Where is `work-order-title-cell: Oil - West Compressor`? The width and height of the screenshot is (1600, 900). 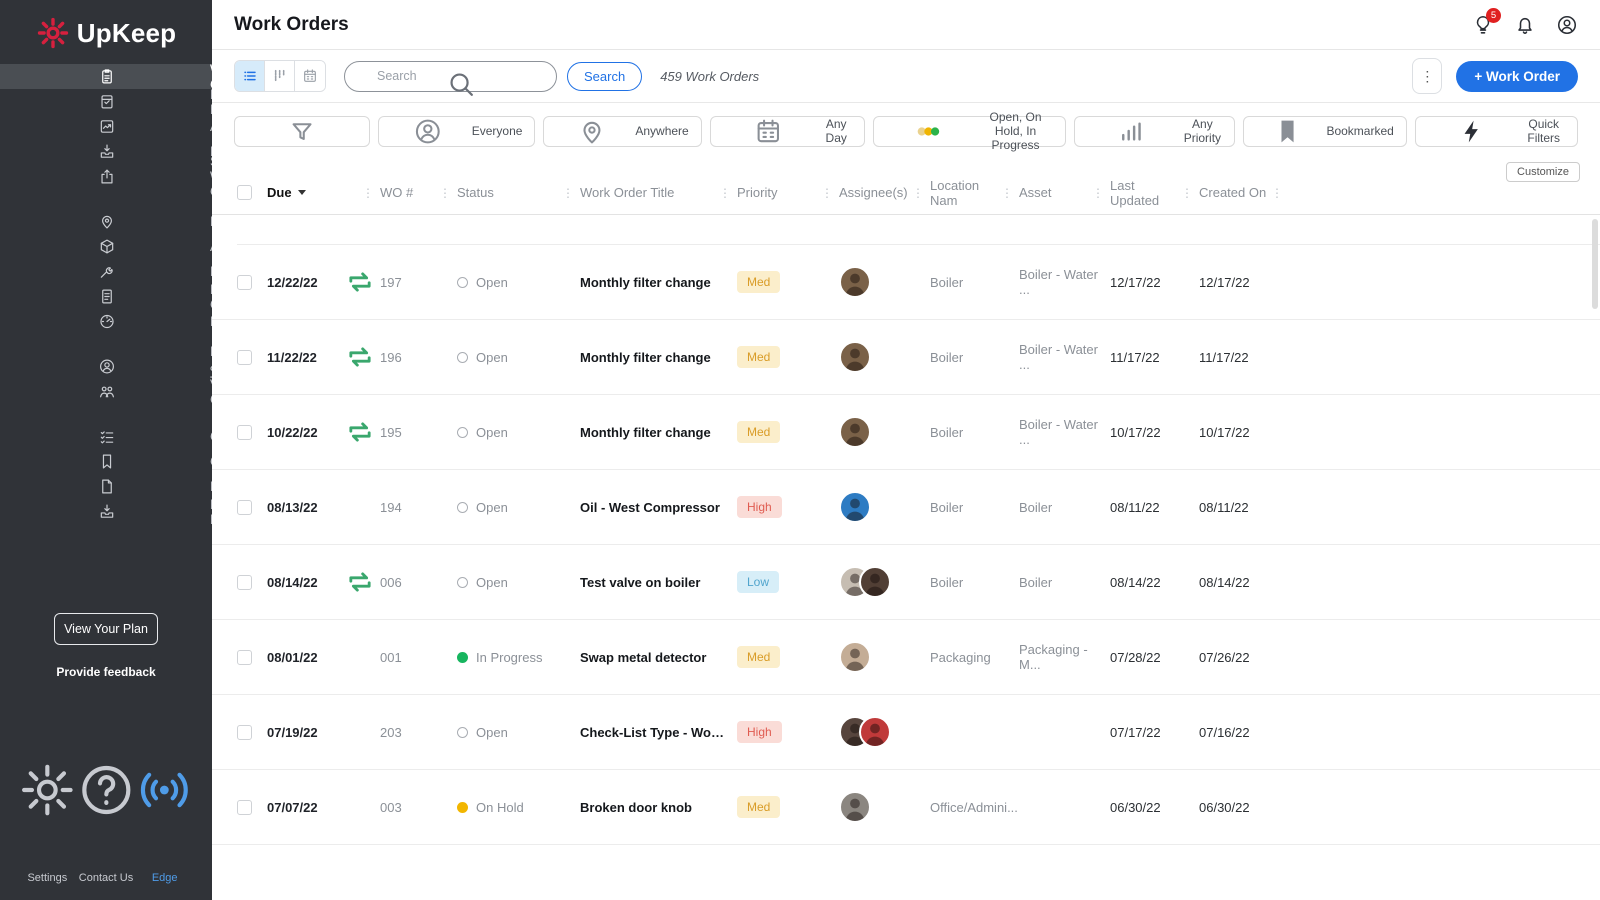 work-order-title-cell: Oil - West Compressor is located at coordinates (658, 507).